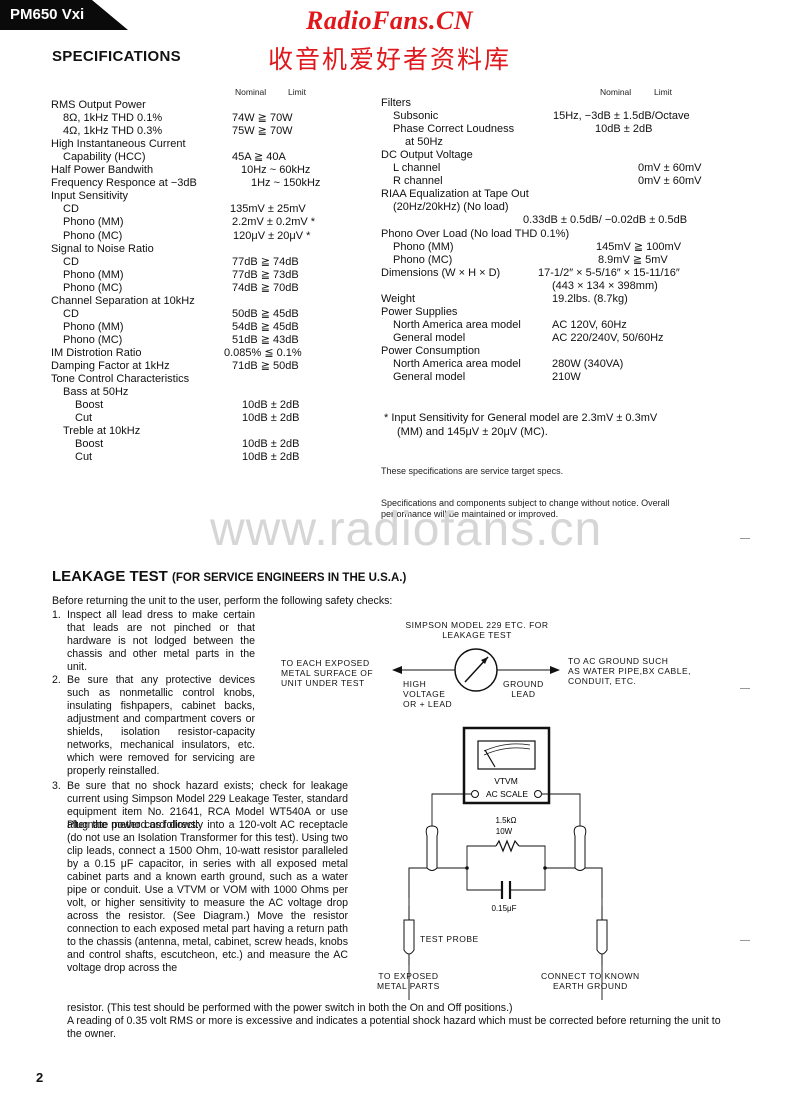 This screenshot has width=800, height=1098. Describe the element at coordinates (590, 986) in the screenshot. I see `earth-ground-2: EARTH GROUND` at that location.